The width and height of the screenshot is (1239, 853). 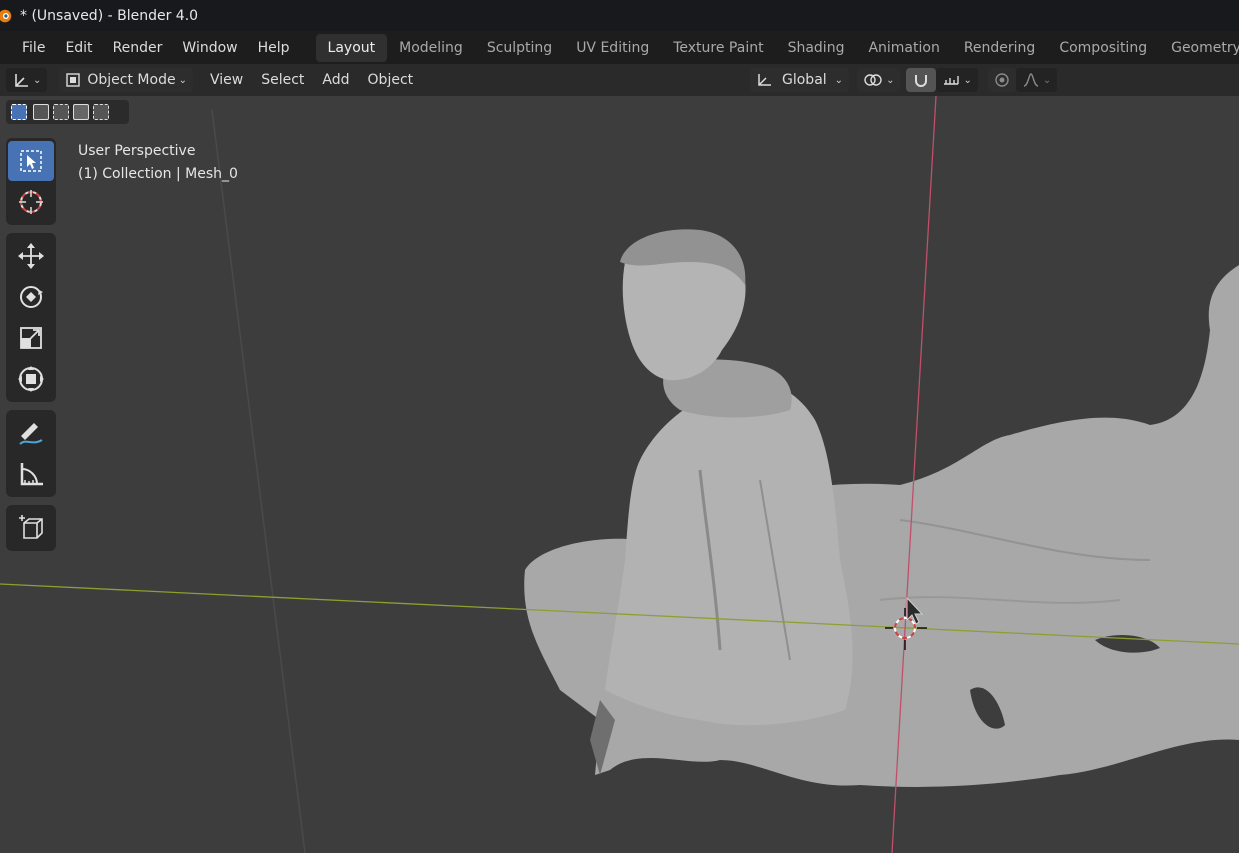 I want to click on select-mode-row, so click(x=67, y=112).